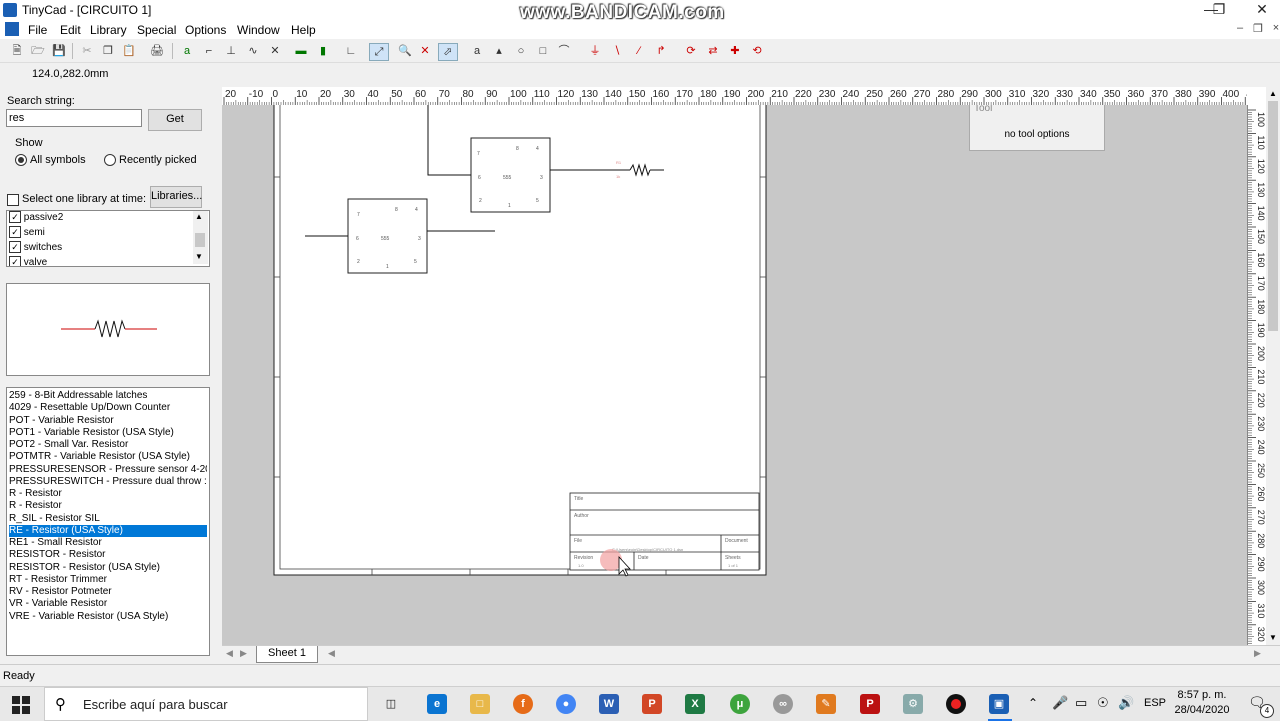 The image size is (1280, 721). Describe the element at coordinates (36, 218) in the screenshot. I see `library-item: ✓ passive2` at that location.